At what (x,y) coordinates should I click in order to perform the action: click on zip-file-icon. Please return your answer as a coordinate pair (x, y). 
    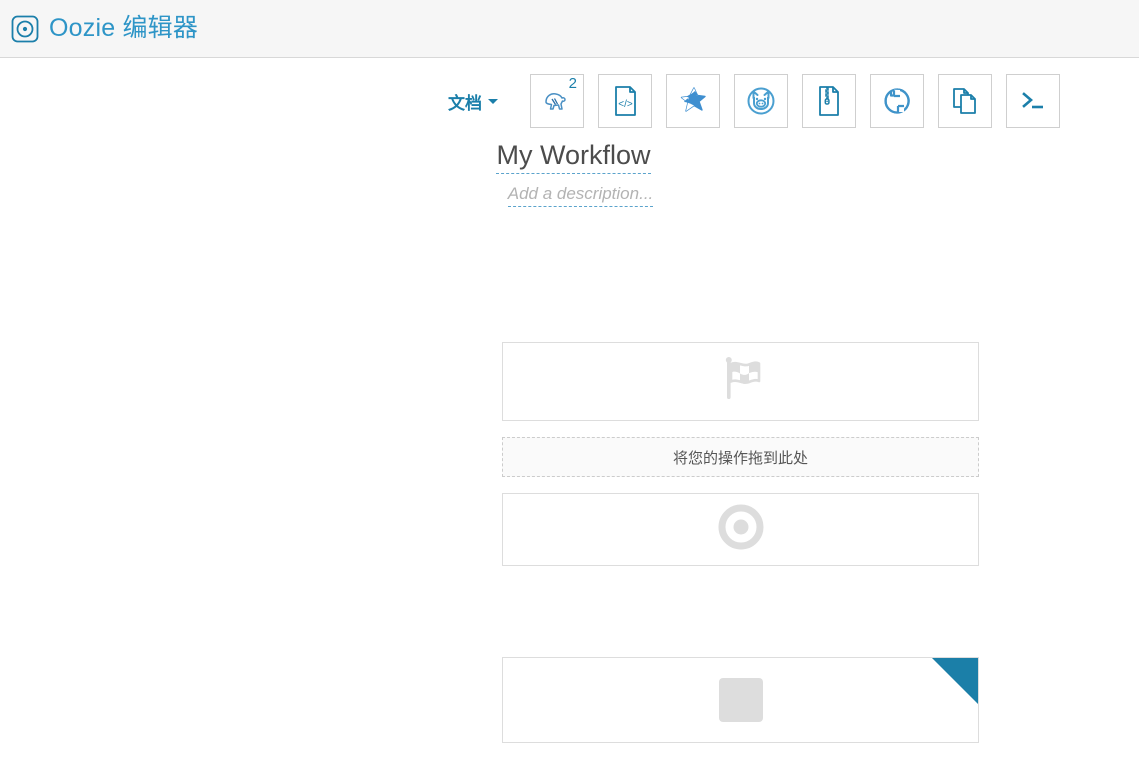
    Looking at the image, I should click on (829, 101).